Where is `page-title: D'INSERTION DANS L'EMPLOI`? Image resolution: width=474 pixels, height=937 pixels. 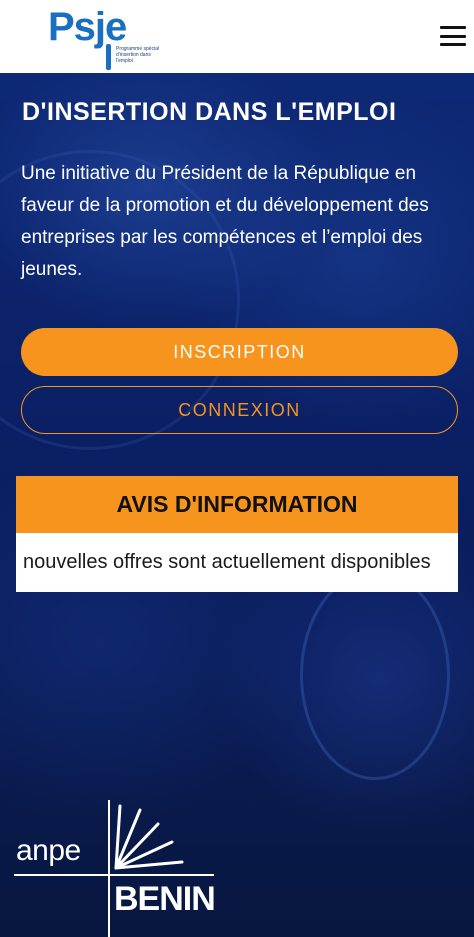
page-title: D'INSERTION DANS L'EMPLOI is located at coordinates (209, 112).